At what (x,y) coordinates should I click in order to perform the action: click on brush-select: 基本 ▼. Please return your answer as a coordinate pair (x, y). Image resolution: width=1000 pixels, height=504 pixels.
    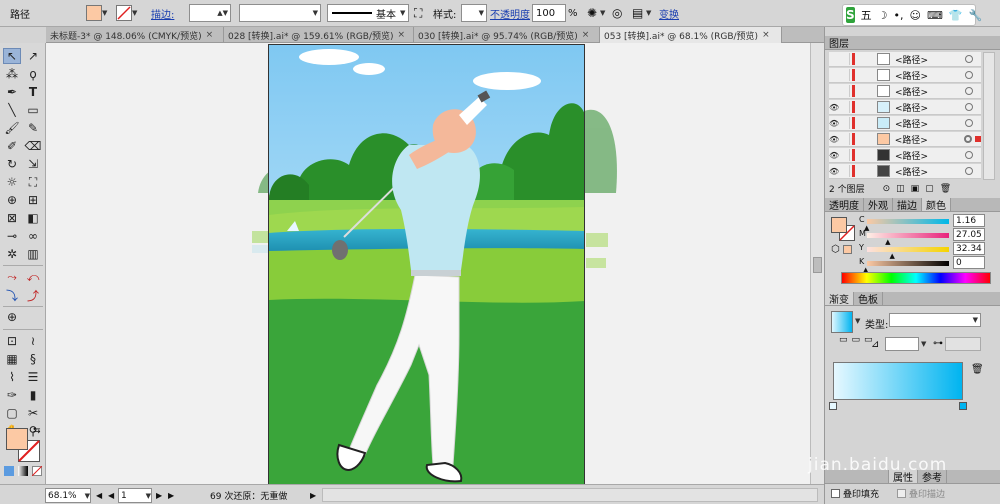
    Looking at the image, I should click on (368, 13).